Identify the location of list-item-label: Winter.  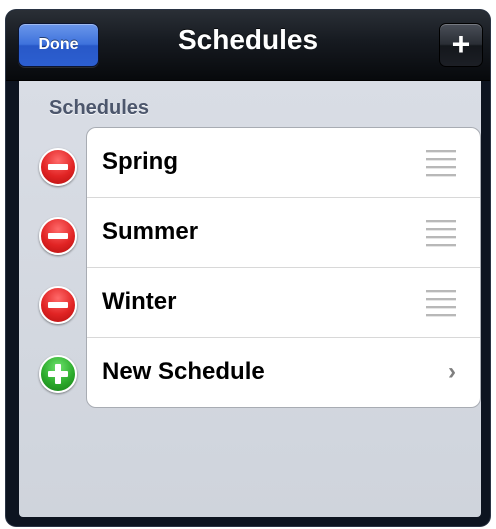
(139, 301).